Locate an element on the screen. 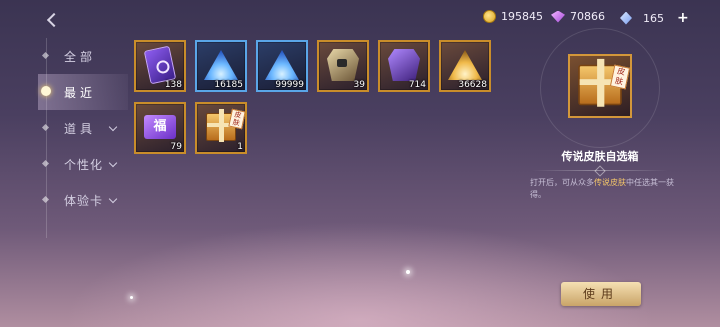  nav-item-label: 体验卡 is located at coordinates (84, 200).